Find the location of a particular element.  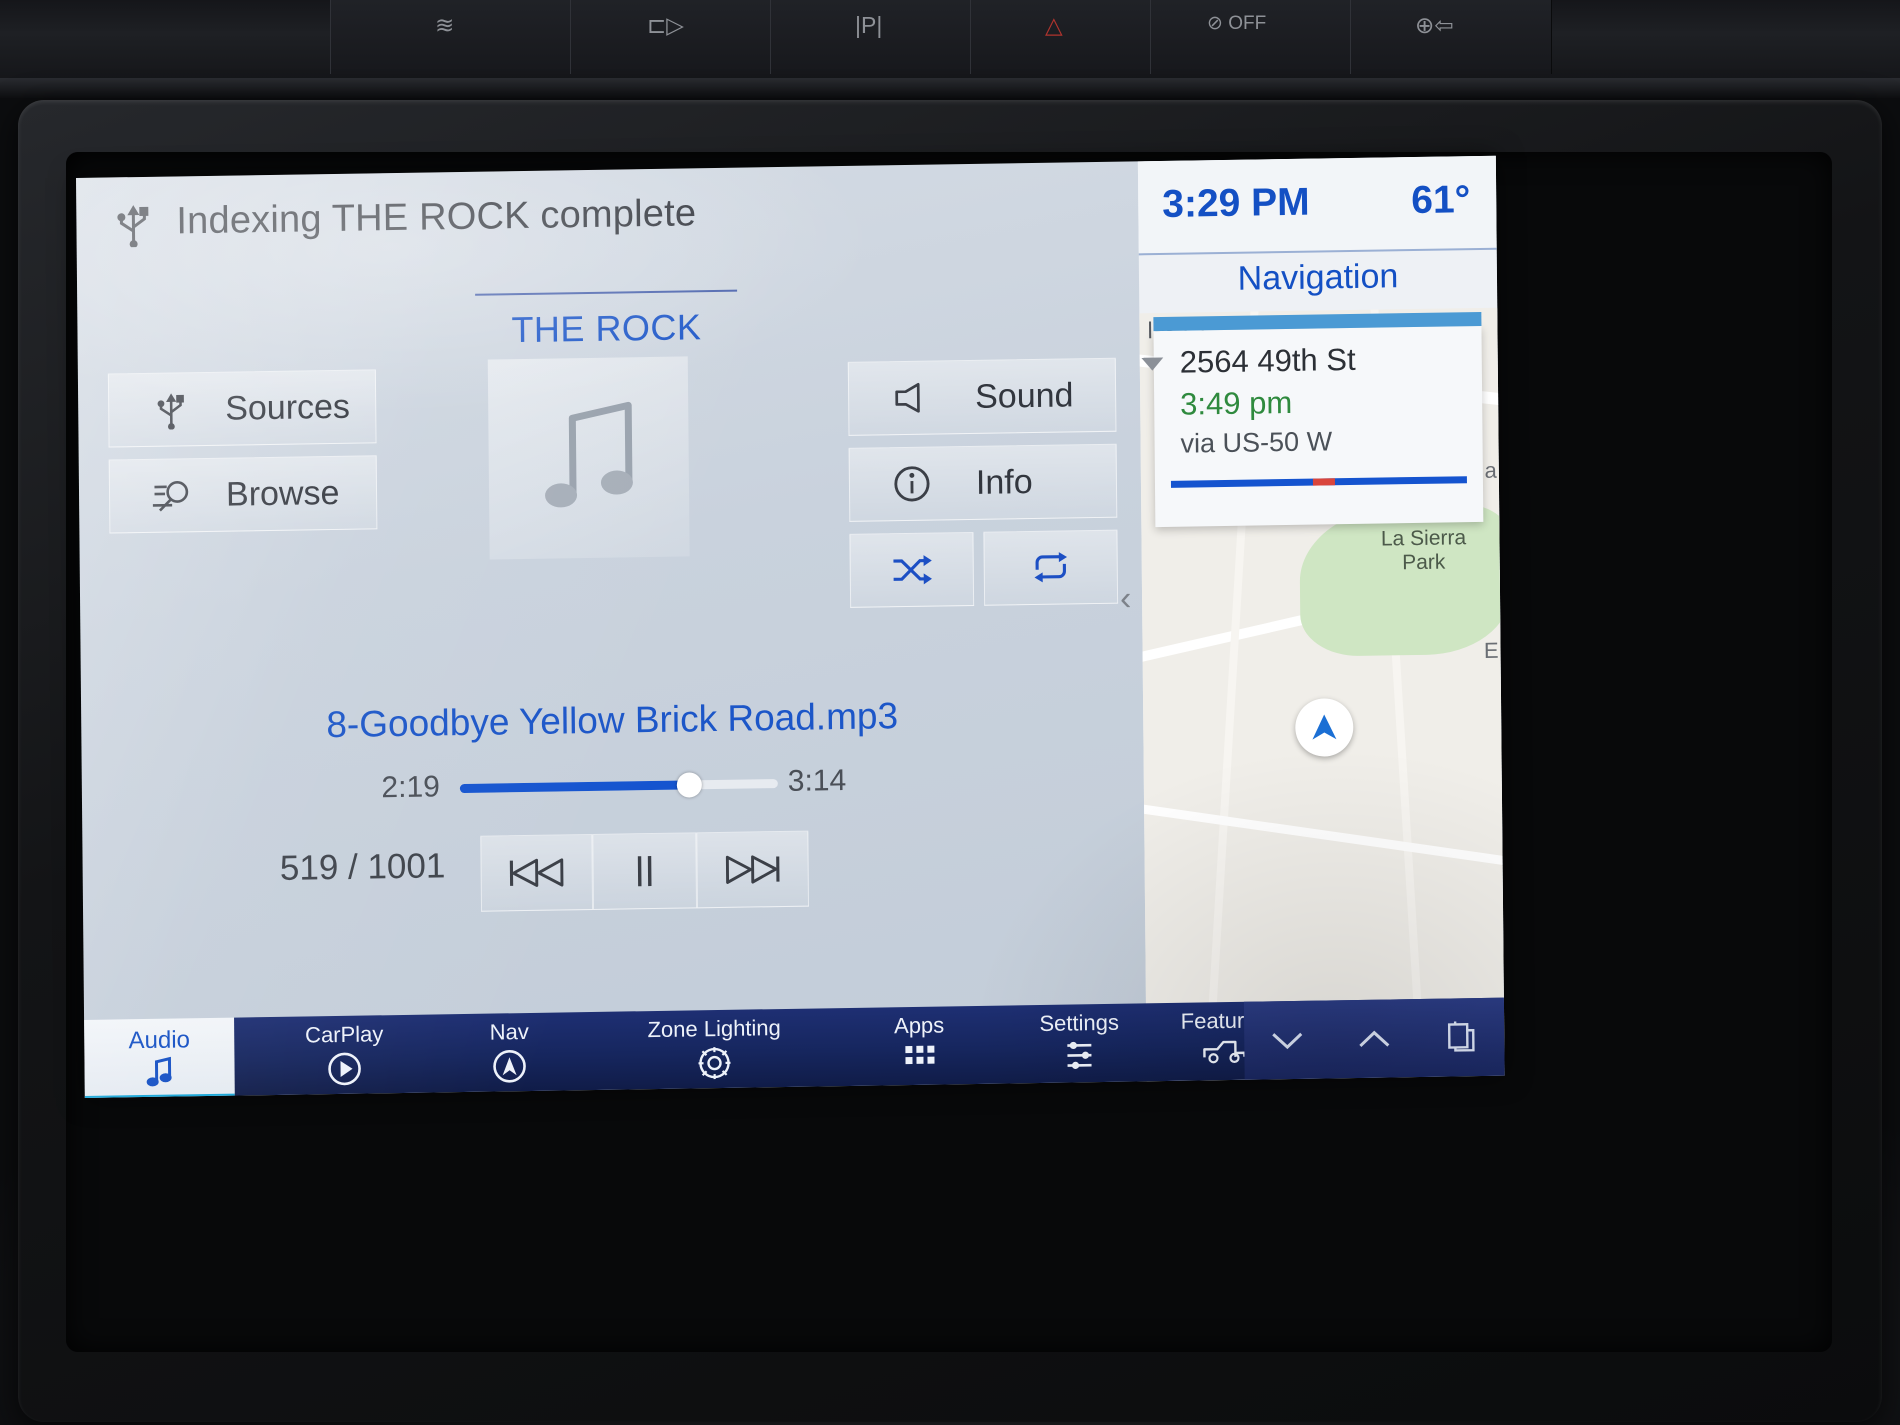

speaker-icon is located at coordinates (911, 397).